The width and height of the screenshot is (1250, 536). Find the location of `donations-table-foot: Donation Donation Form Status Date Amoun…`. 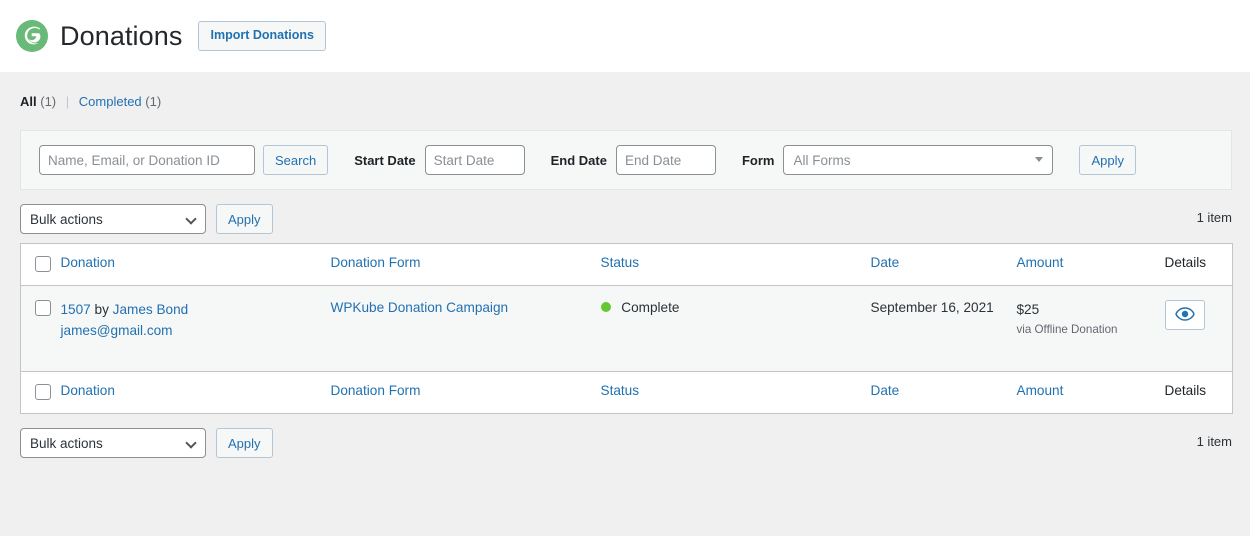

donations-table-foot: Donation Donation Form Status Date Amoun… is located at coordinates (626, 392).